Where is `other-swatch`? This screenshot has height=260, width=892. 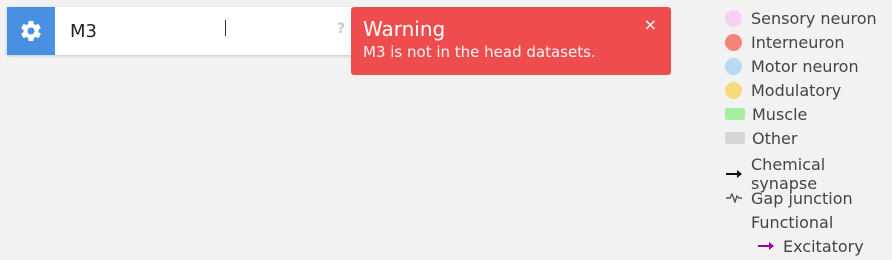 other-swatch is located at coordinates (735, 138).